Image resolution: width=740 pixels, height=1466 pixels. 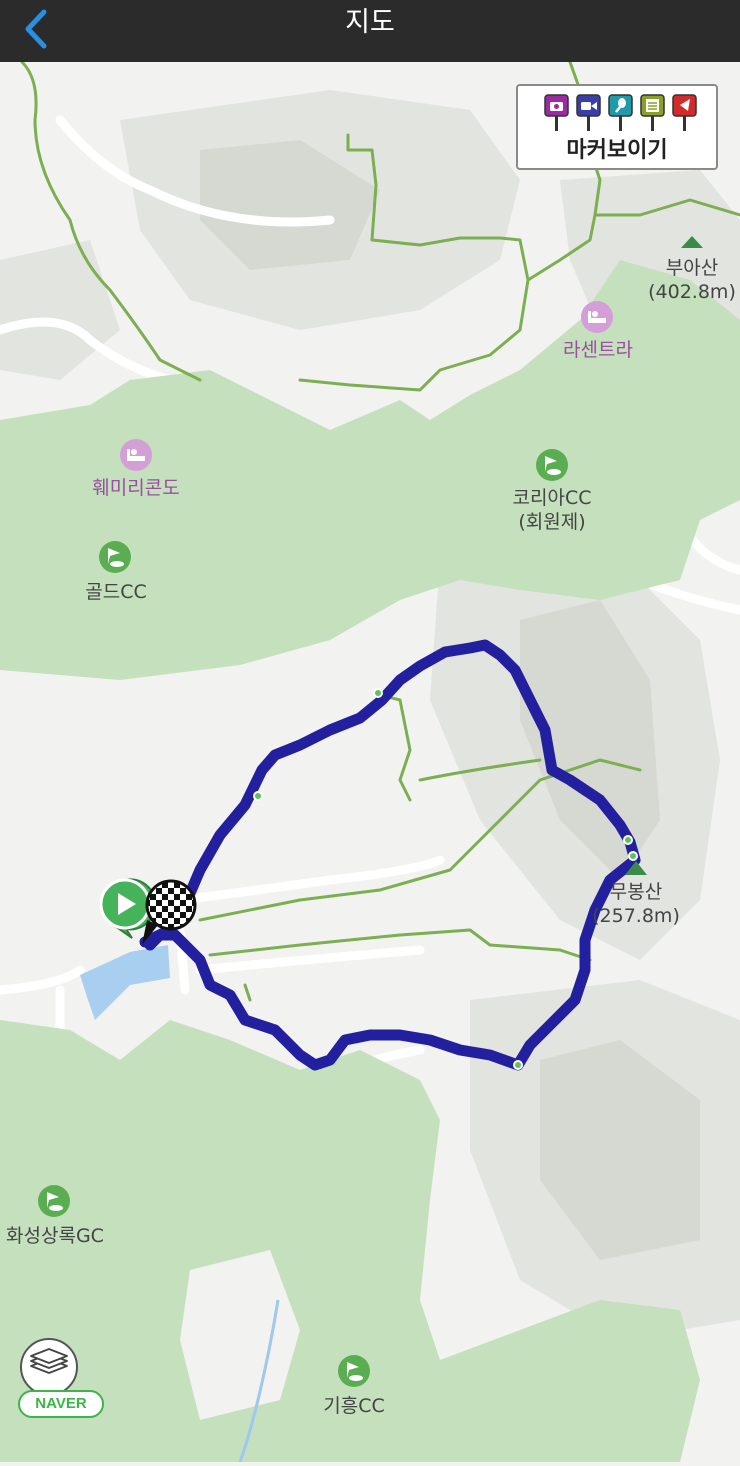 What do you see at coordinates (556, 112) in the screenshot?
I see `camera-icon` at bounding box center [556, 112].